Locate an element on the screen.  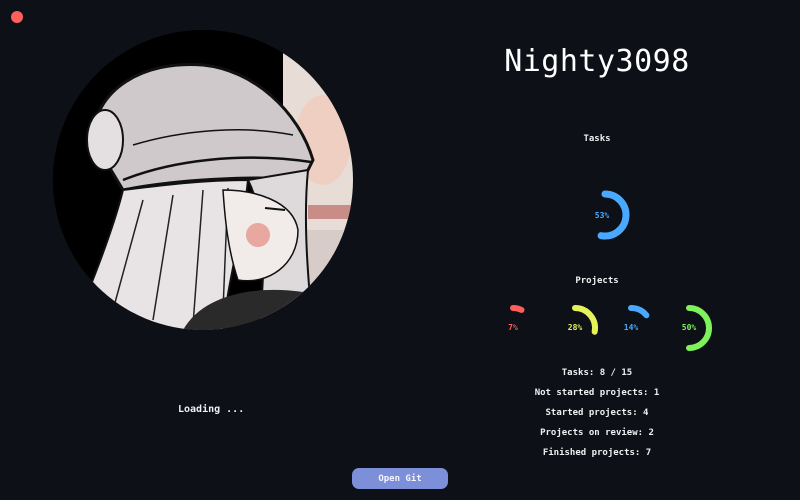
project-gauge-2: 28% is located at coordinates (575, 328).